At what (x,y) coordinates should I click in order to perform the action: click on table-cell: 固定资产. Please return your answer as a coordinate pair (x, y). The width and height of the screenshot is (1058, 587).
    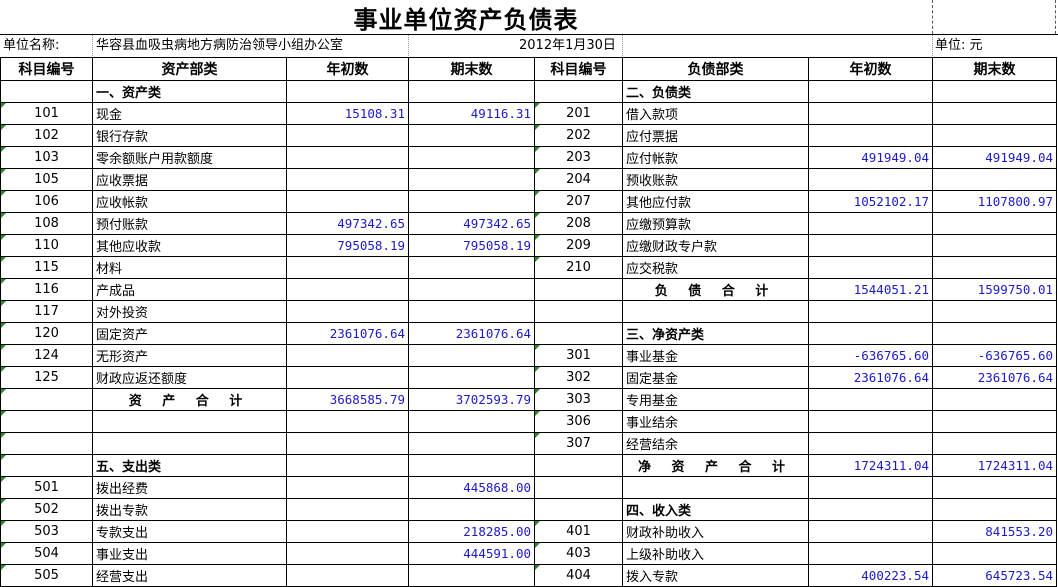
    Looking at the image, I should click on (189, 333).